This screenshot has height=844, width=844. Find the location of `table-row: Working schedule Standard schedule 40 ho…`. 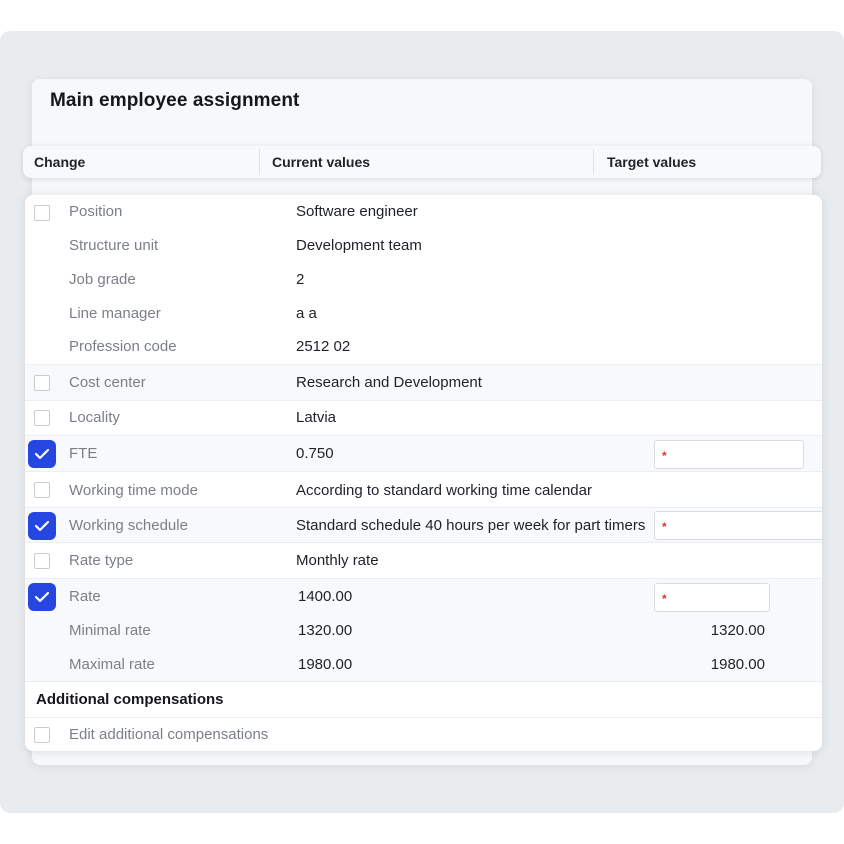

table-row: Working schedule Standard schedule 40 ho… is located at coordinates (423, 524).